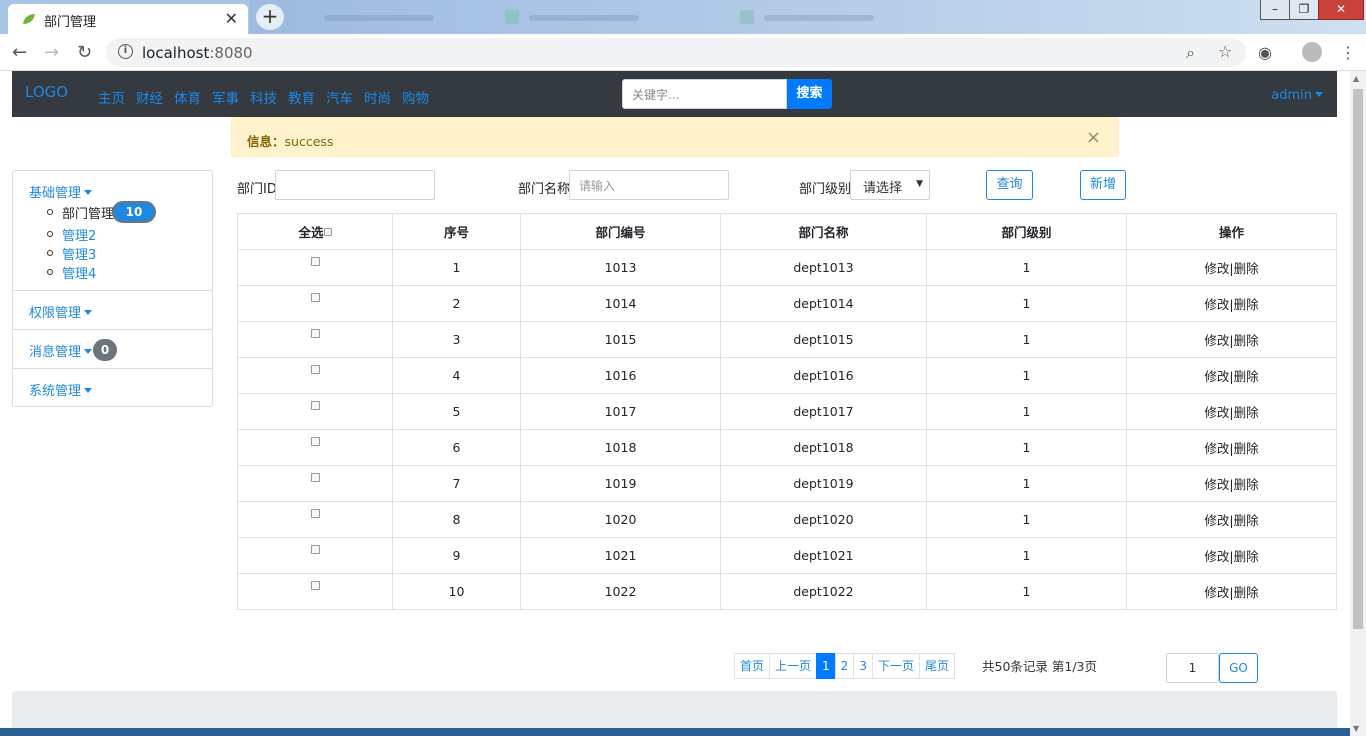  I want to click on nav-item-education: 教育, so click(301, 97).